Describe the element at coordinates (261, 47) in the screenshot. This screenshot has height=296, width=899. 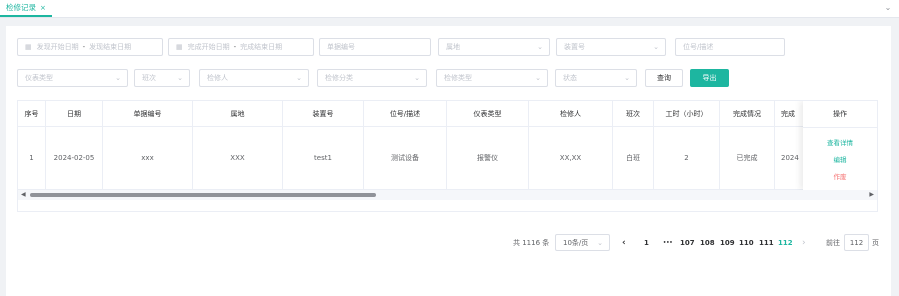
I see `complete-end-placeholder: 完成结束日期` at that location.